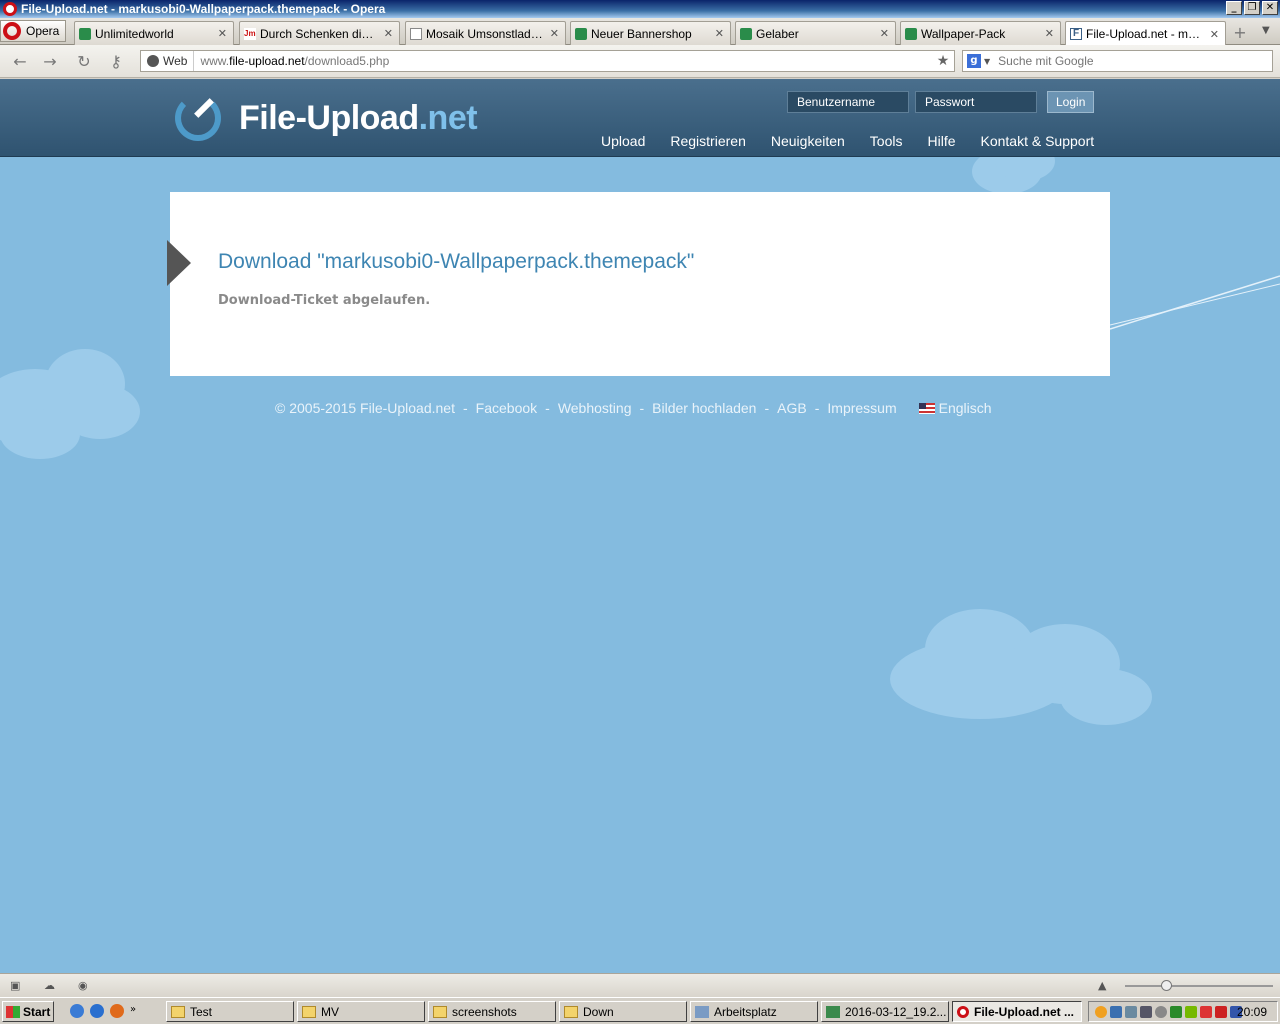 This screenshot has width=1280, height=1024. Describe the element at coordinates (1146, 1011) in the screenshot. I see `volume-icon` at that location.